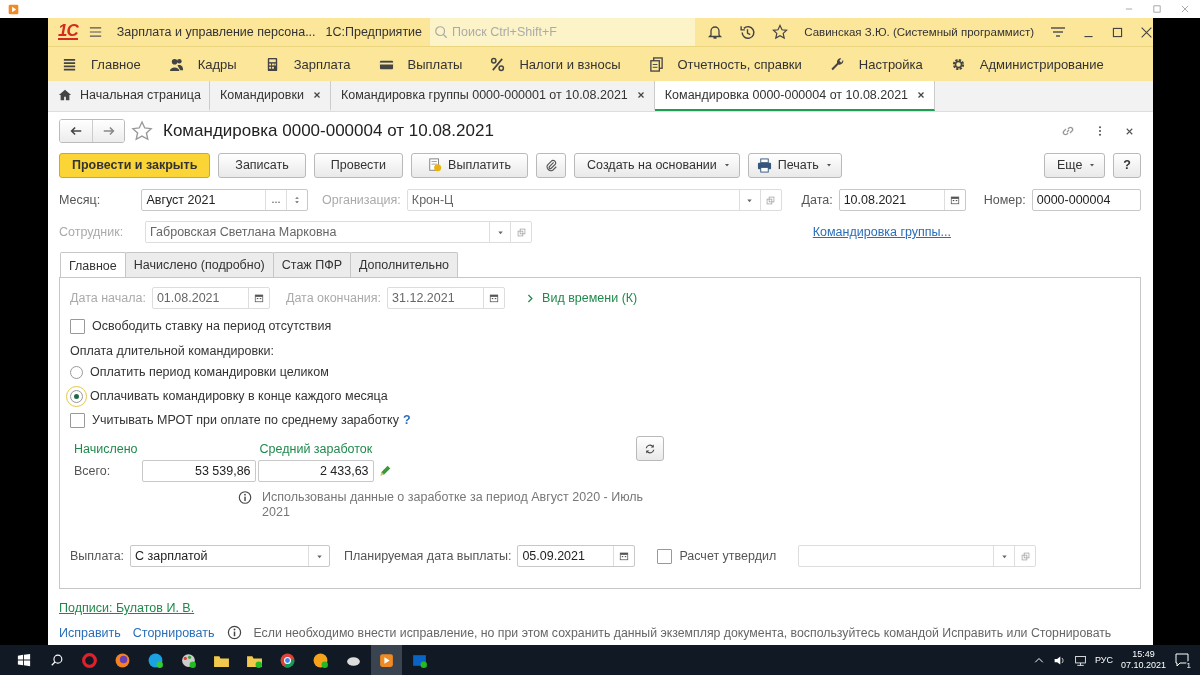 The width and height of the screenshot is (1200, 675). Describe the element at coordinates (315, 471) in the screenshot. I see `amount-field: 2 433,63` at that location.